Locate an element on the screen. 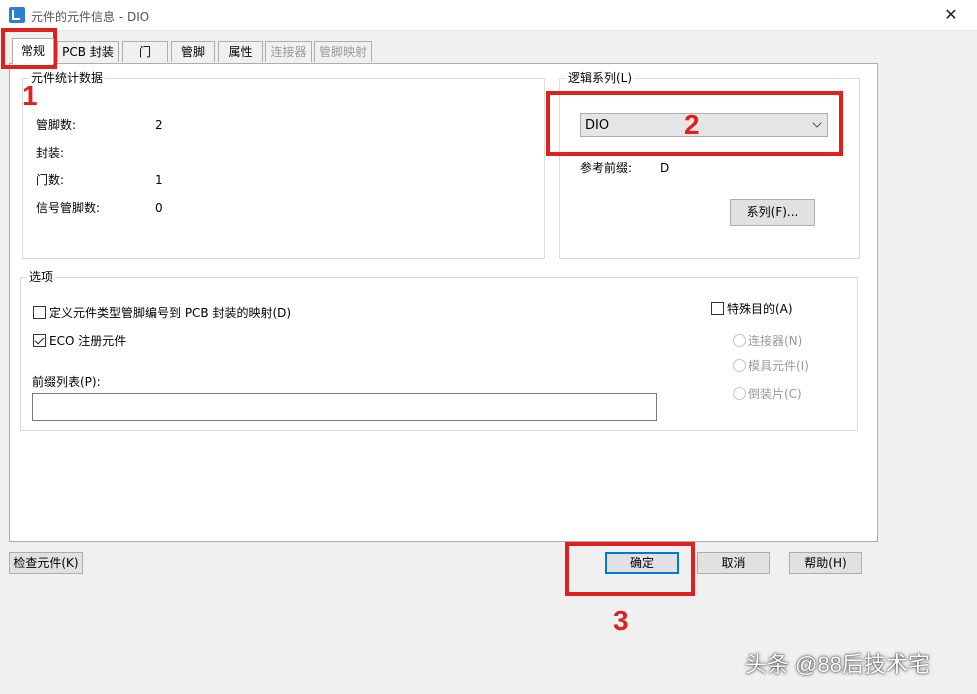  radio-flip-chip-label: 倒装片(C) is located at coordinates (775, 394).